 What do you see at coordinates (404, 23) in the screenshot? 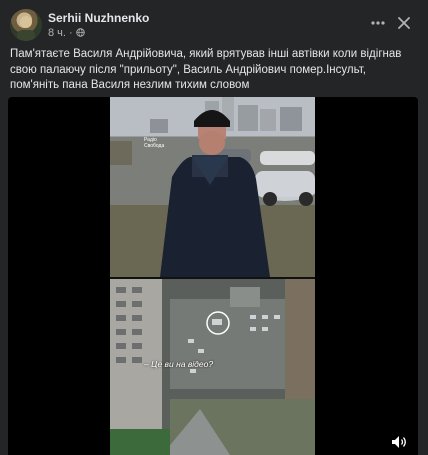
I see `close-icon` at bounding box center [404, 23].